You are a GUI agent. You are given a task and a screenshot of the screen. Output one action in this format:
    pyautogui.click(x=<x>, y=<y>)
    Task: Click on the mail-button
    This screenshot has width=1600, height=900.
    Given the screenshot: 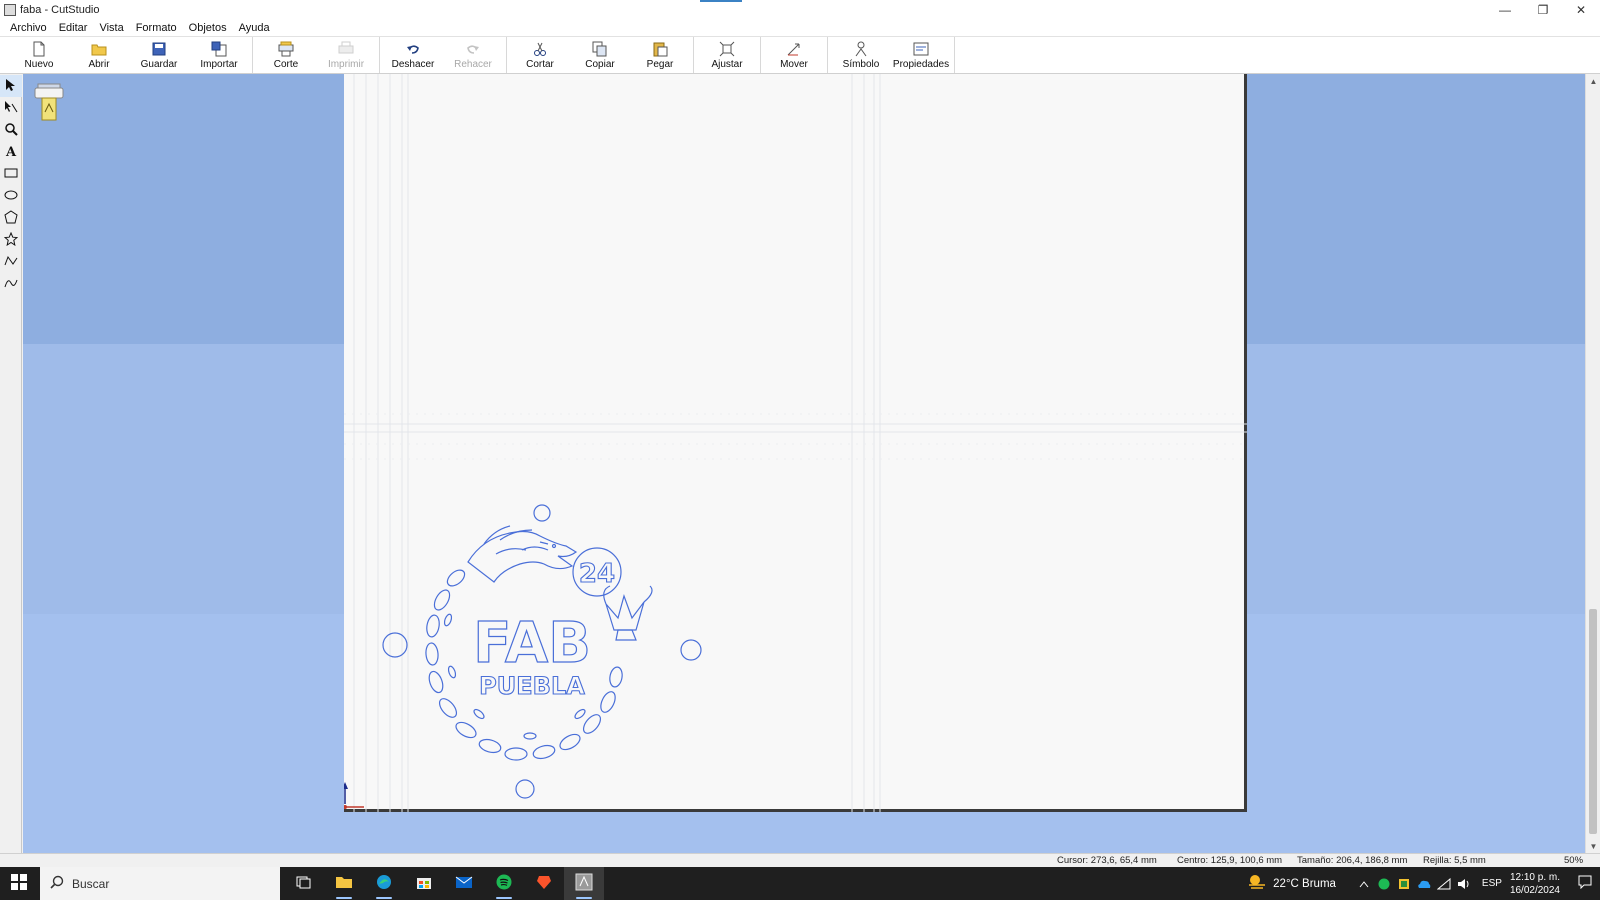 What is the action you would take?
    pyautogui.click(x=464, y=883)
    